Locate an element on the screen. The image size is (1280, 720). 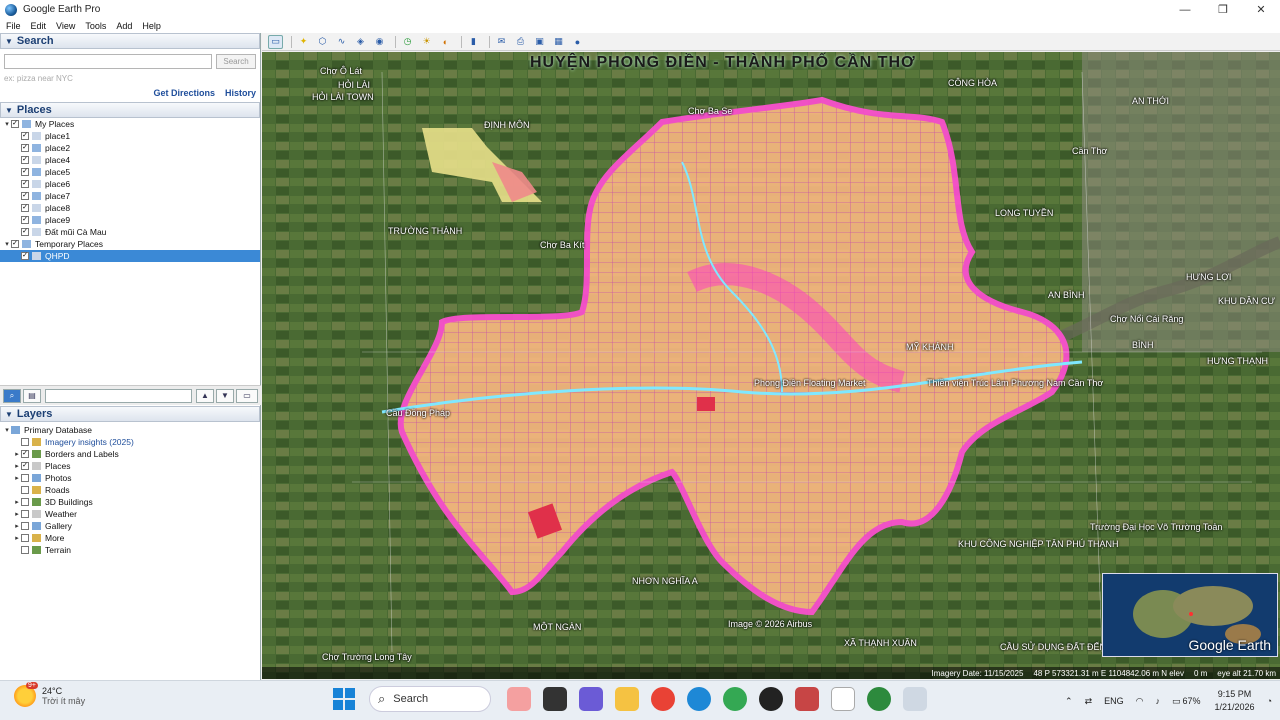
maximize-button: ❐ is located at coordinates (1223, 9).